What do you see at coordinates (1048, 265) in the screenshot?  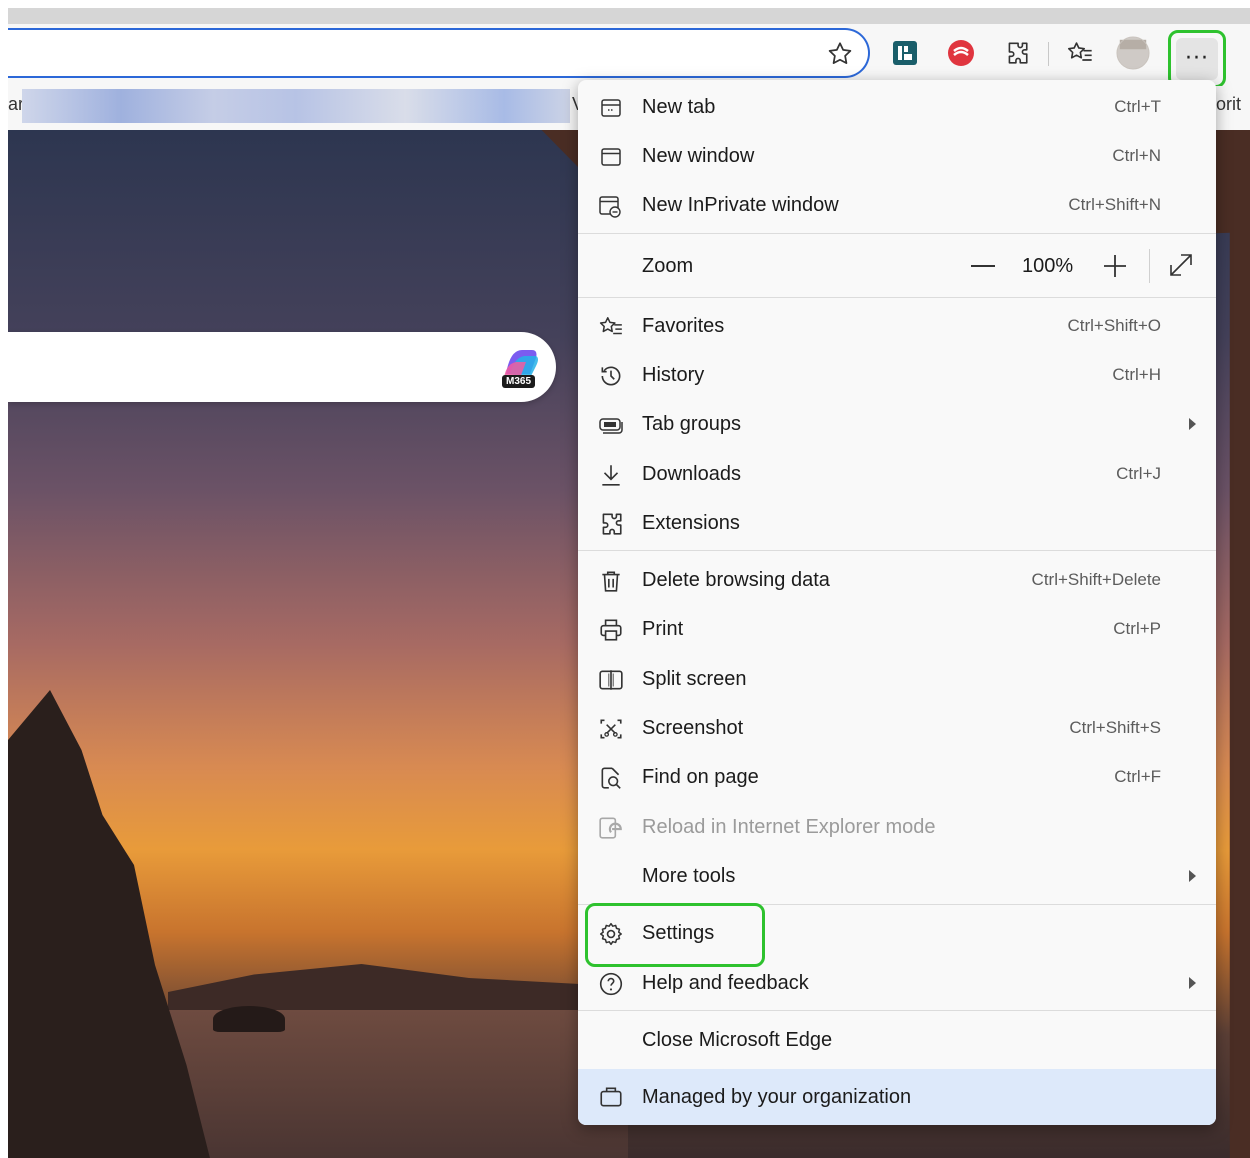 I see `zoom-value: 100%` at bounding box center [1048, 265].